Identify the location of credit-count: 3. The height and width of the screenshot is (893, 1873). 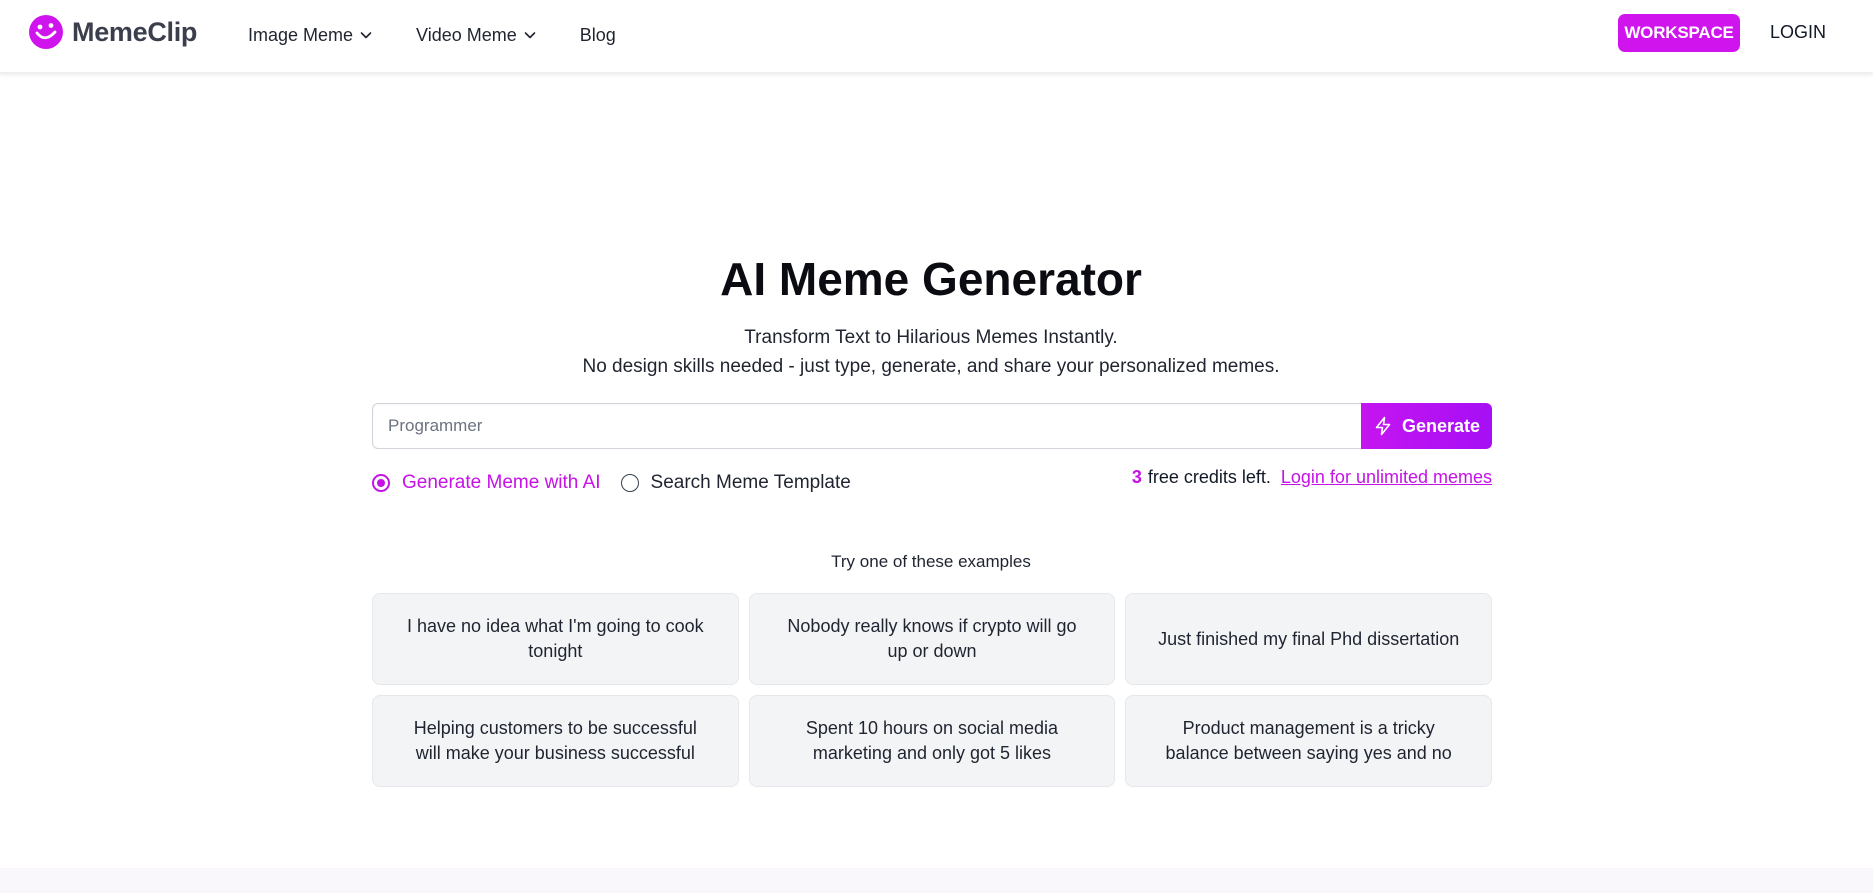
(1136, 477).